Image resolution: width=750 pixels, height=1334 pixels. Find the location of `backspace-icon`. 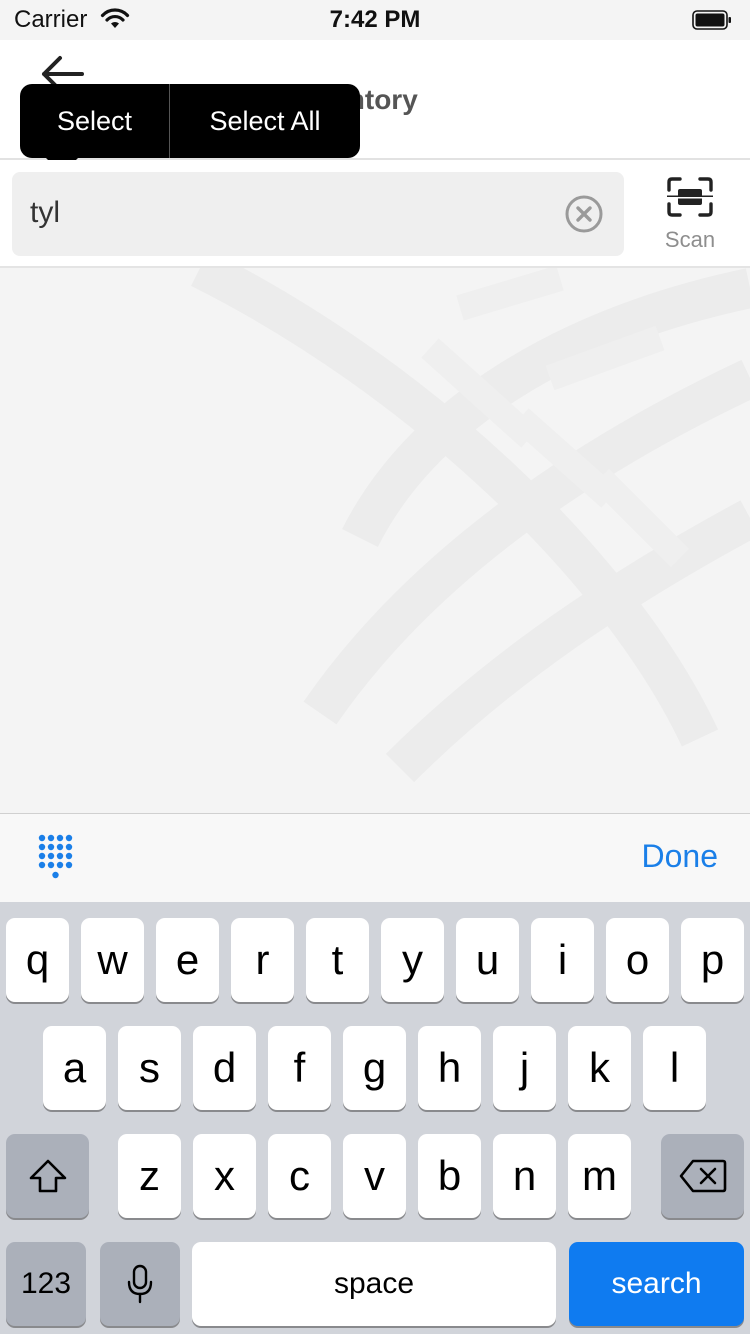

backspace-icon is located at coordinates (702, 1176).